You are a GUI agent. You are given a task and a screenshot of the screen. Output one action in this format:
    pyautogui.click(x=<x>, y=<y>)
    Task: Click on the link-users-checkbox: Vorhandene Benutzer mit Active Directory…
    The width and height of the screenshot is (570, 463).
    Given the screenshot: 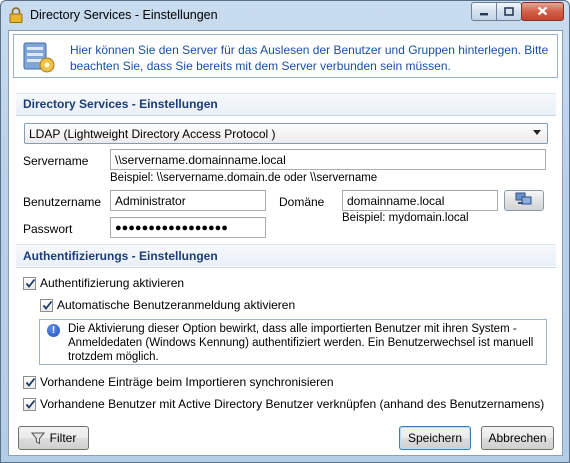 What is the action you would take?
    pyautogui.click(x=283, y=404)
    